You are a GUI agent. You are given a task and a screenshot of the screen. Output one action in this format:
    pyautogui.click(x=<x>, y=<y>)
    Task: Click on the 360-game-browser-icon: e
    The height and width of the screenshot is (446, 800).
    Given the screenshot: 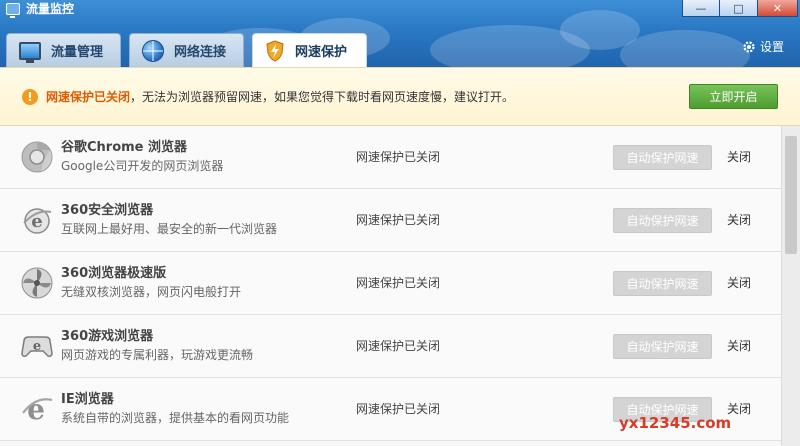 What is the action you would take?
    pyautogui.click(x=37, y=346)
    